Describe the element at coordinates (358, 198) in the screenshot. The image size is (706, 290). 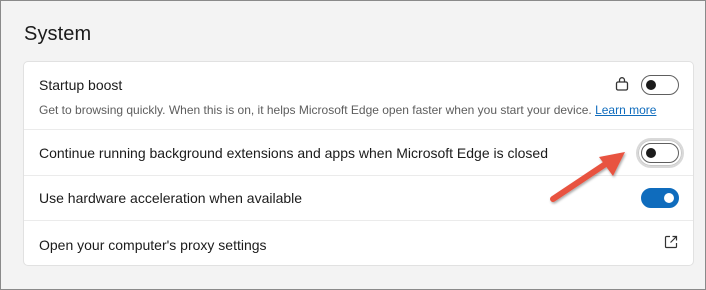
I see `setting-hardware-acceleration: Use hardware acceleration when available` at that location.